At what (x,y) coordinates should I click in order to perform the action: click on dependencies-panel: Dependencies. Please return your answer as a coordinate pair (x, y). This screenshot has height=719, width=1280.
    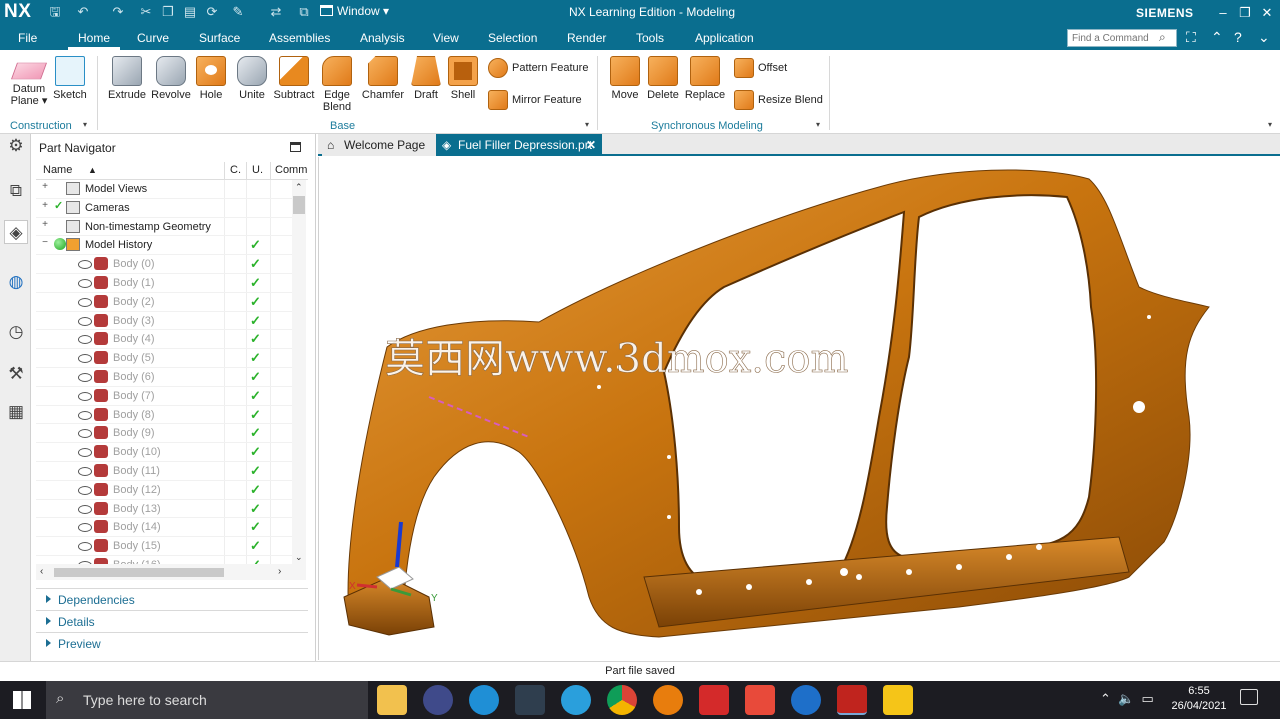
    Looking at the image, I should click on (172, 599).